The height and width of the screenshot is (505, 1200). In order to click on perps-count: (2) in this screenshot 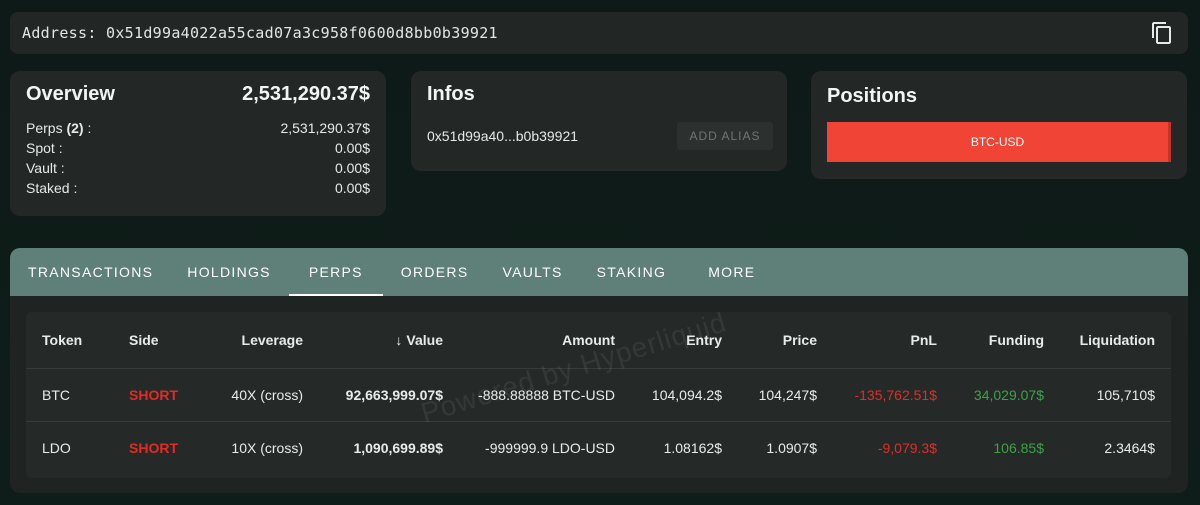, I will do `click(75, 128)`.